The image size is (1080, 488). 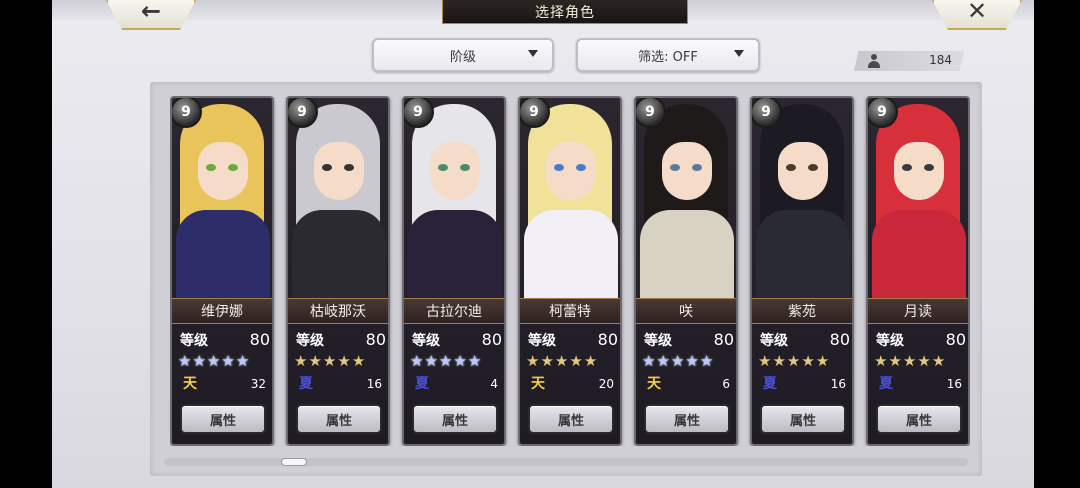 What do you see at coordinates (977, 15) in the screenshot?
I see `close-button: ✕` at bounding box center [977, 15].